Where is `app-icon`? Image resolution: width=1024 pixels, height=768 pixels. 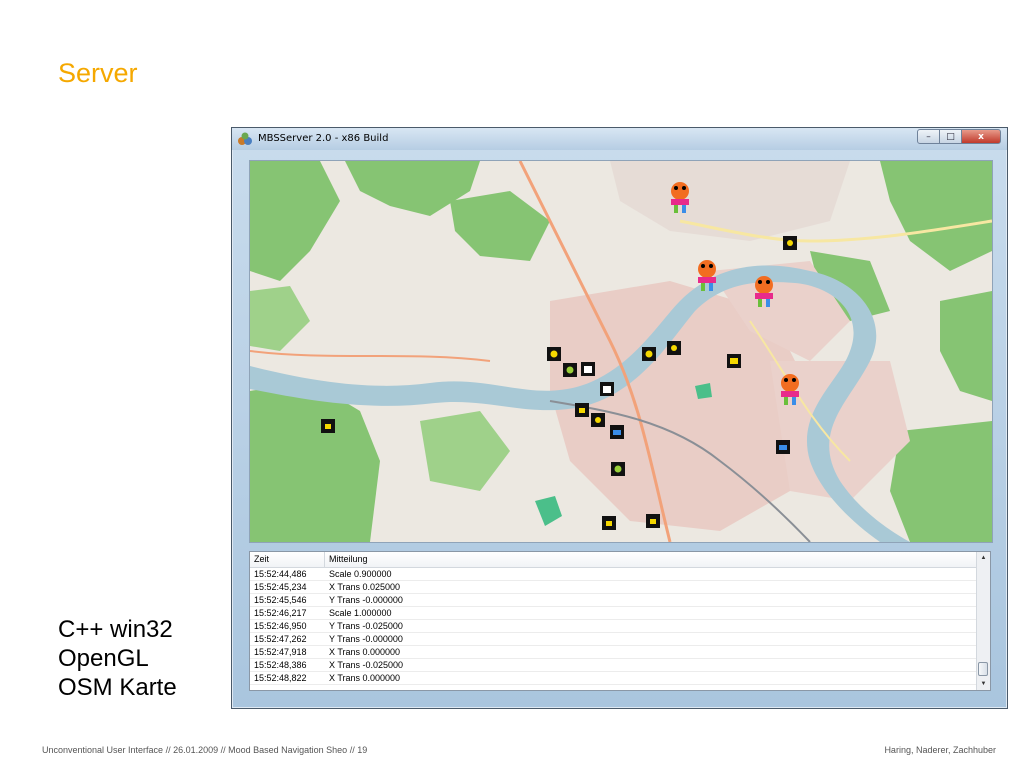 app-icon is located at coordinates (245, 138).